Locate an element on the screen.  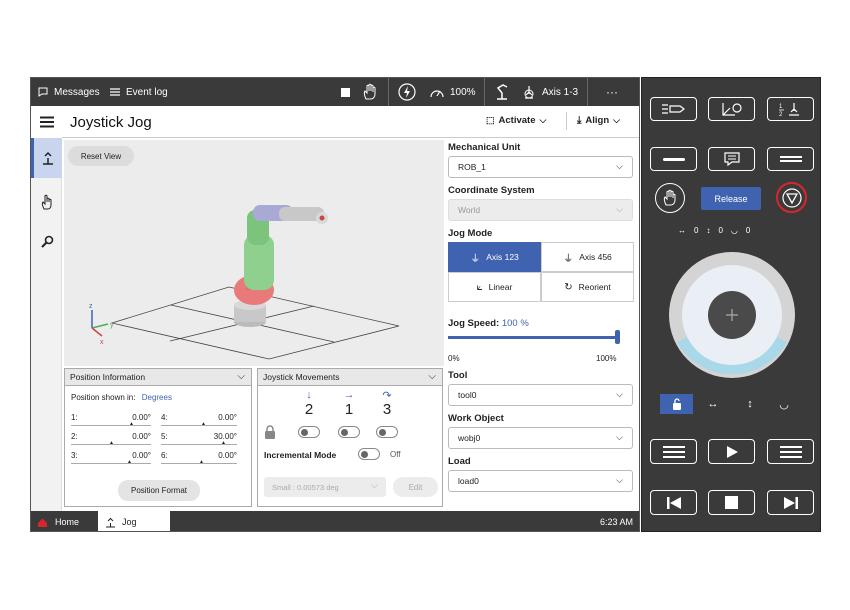
readout-value: 0 is located at coordinates (720, 230).